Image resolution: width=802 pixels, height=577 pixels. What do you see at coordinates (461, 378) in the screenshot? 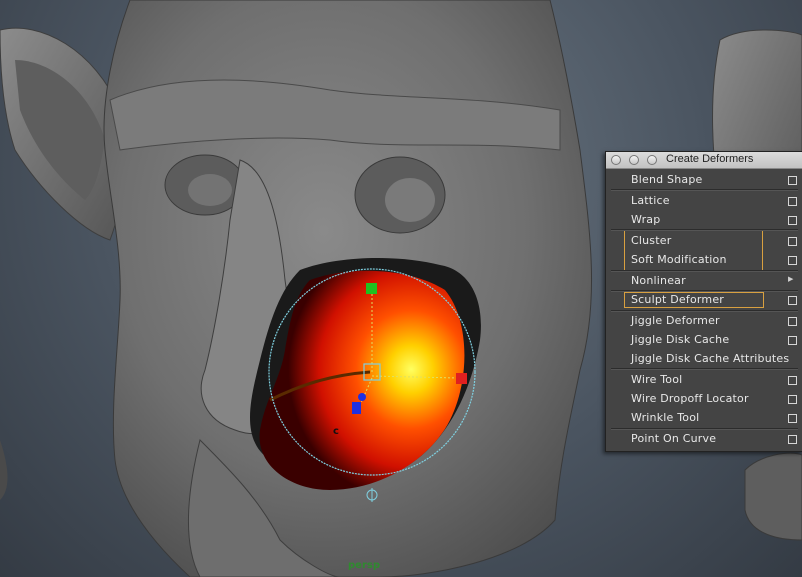
I see `manip-x-handle` at bounding box center [461, 378].